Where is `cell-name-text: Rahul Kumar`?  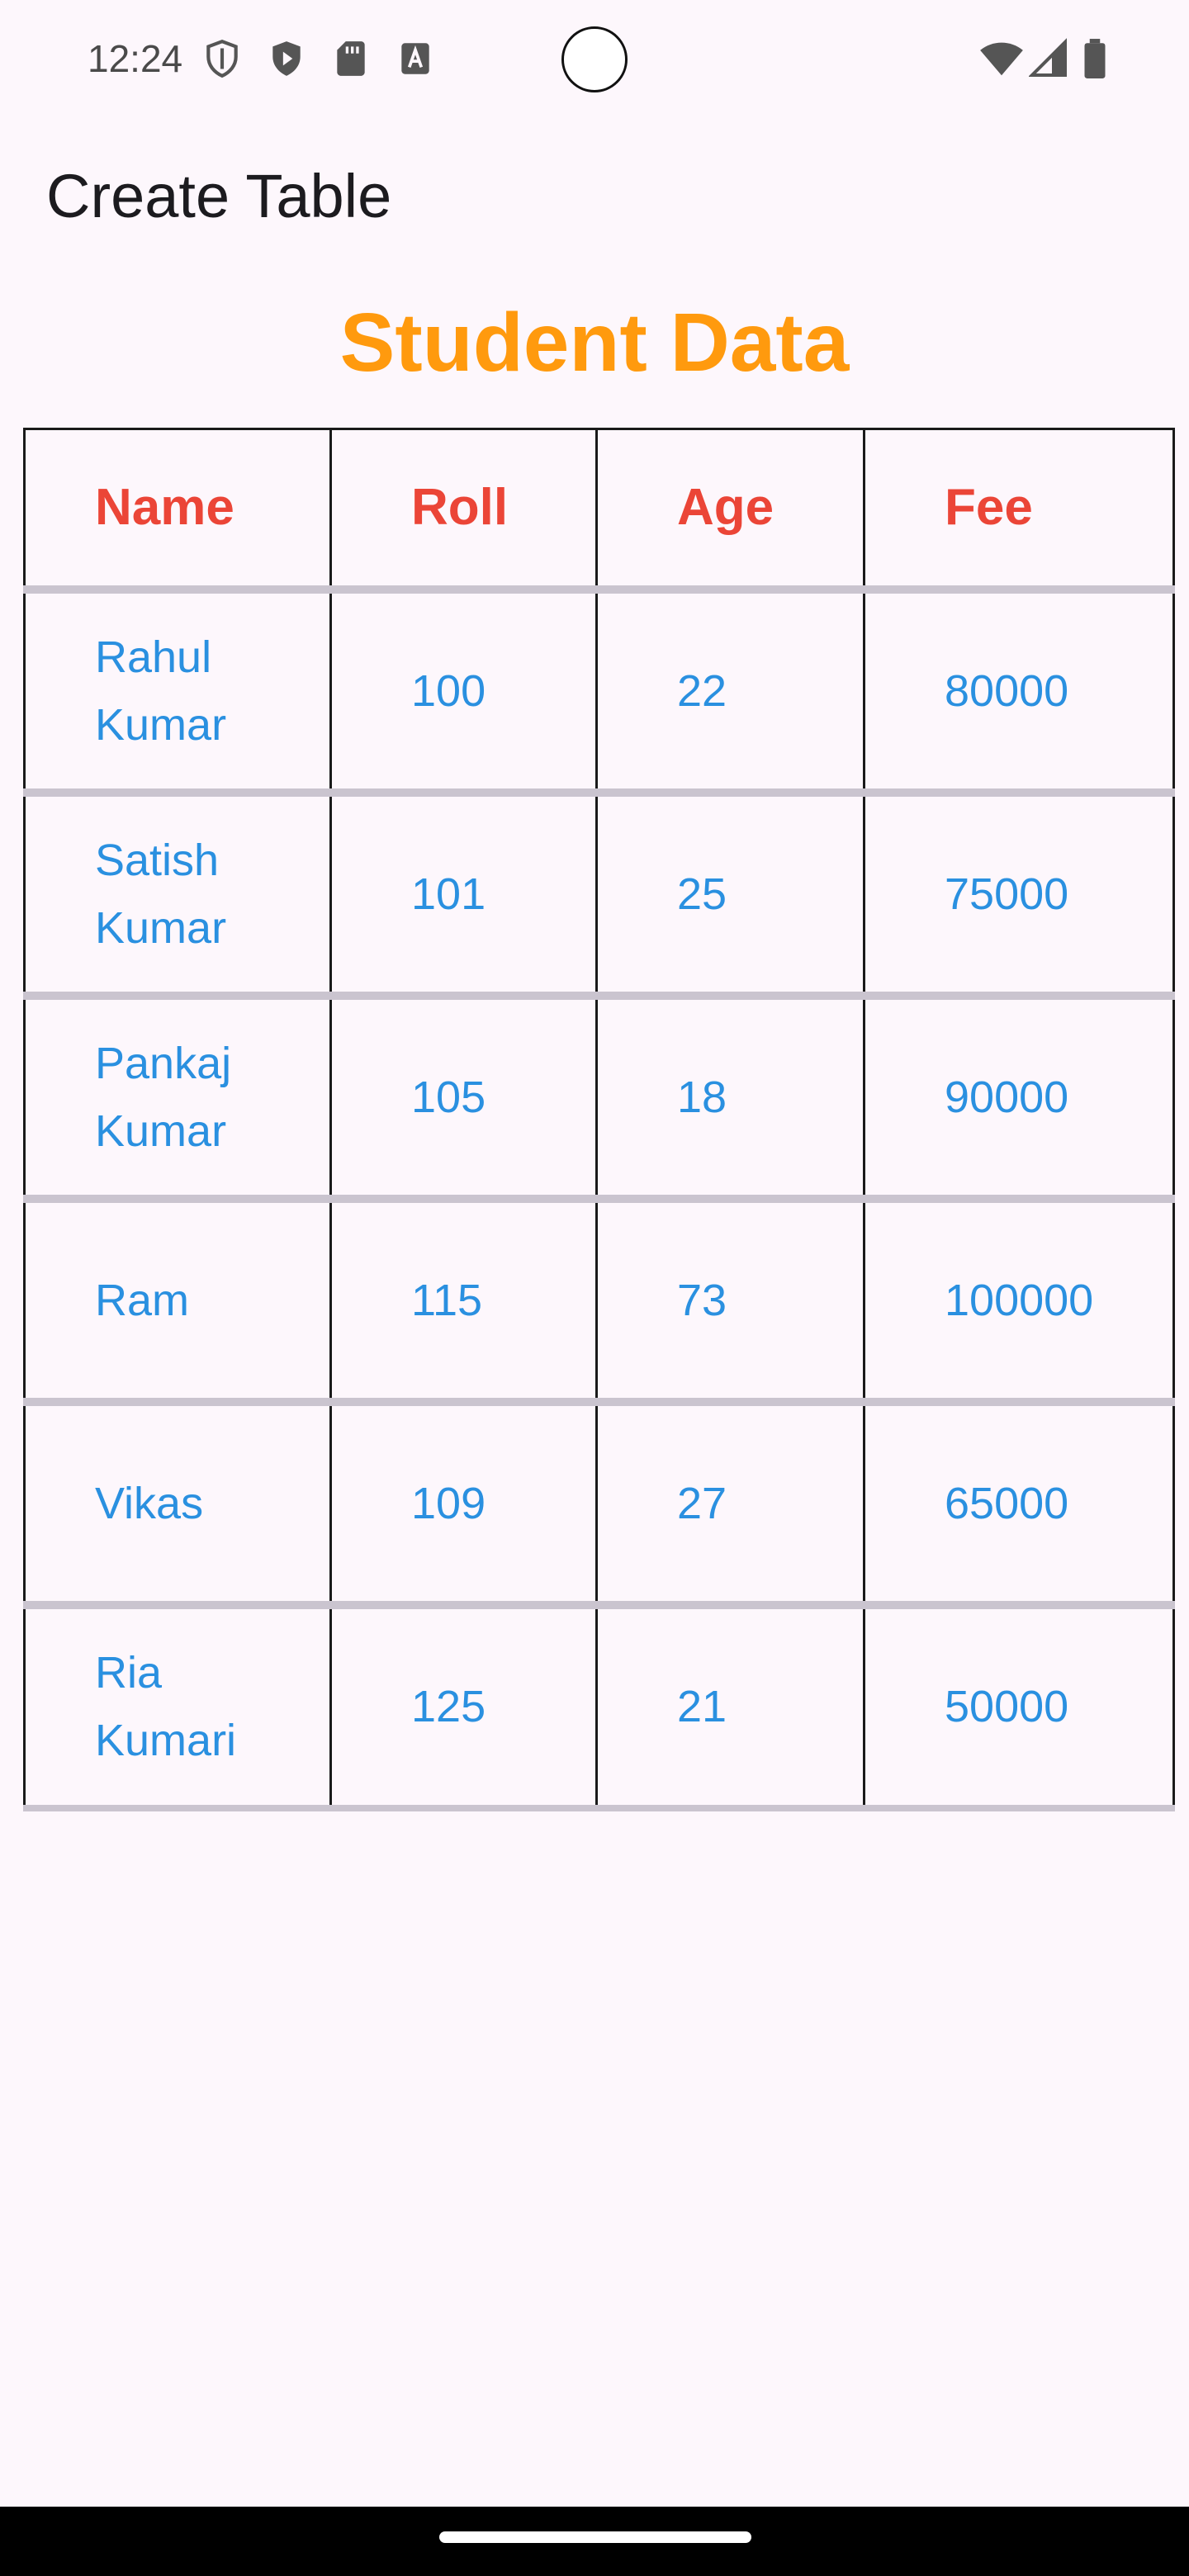
cell-name-text: Rahul Kumar is located at coordinates (161, 691).